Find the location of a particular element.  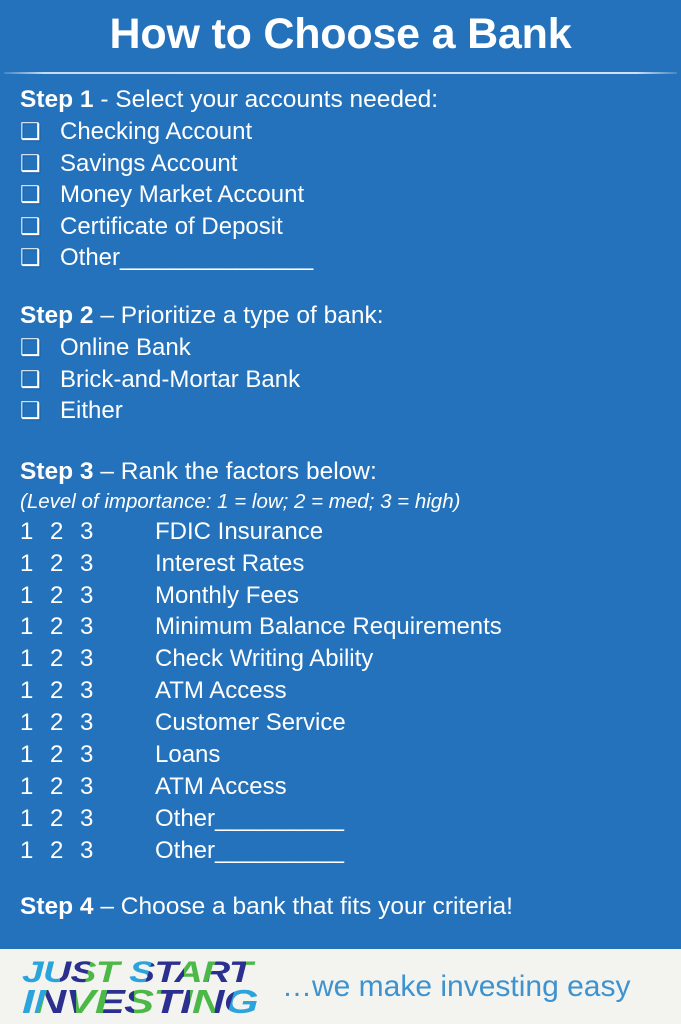

just-start-investing-logo: JUST START INVESTING is located at coordinates (141, 987).